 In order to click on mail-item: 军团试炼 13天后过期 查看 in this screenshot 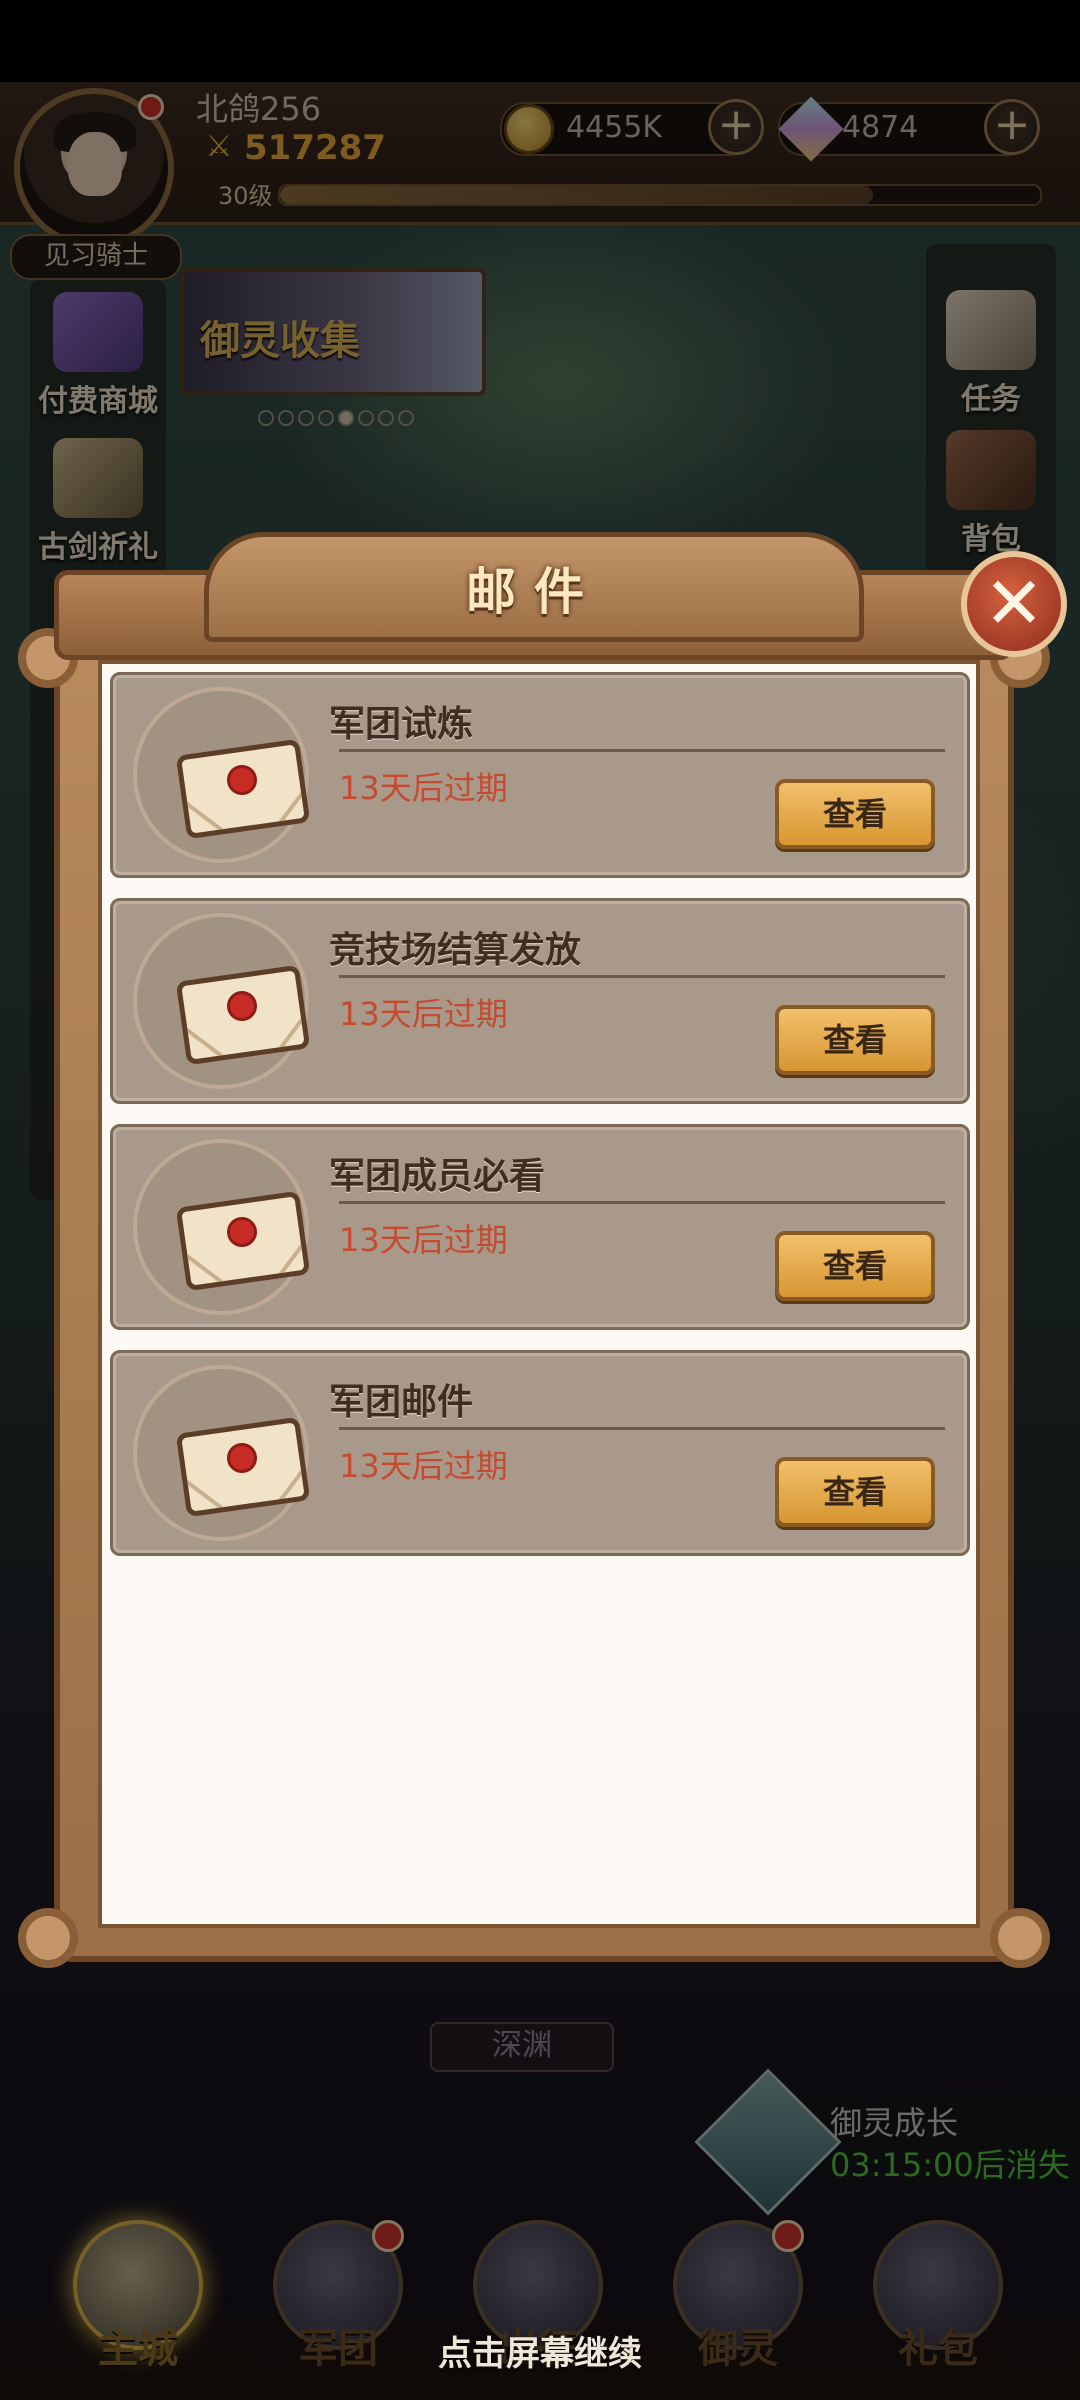, I will do `click(540, 775)`.